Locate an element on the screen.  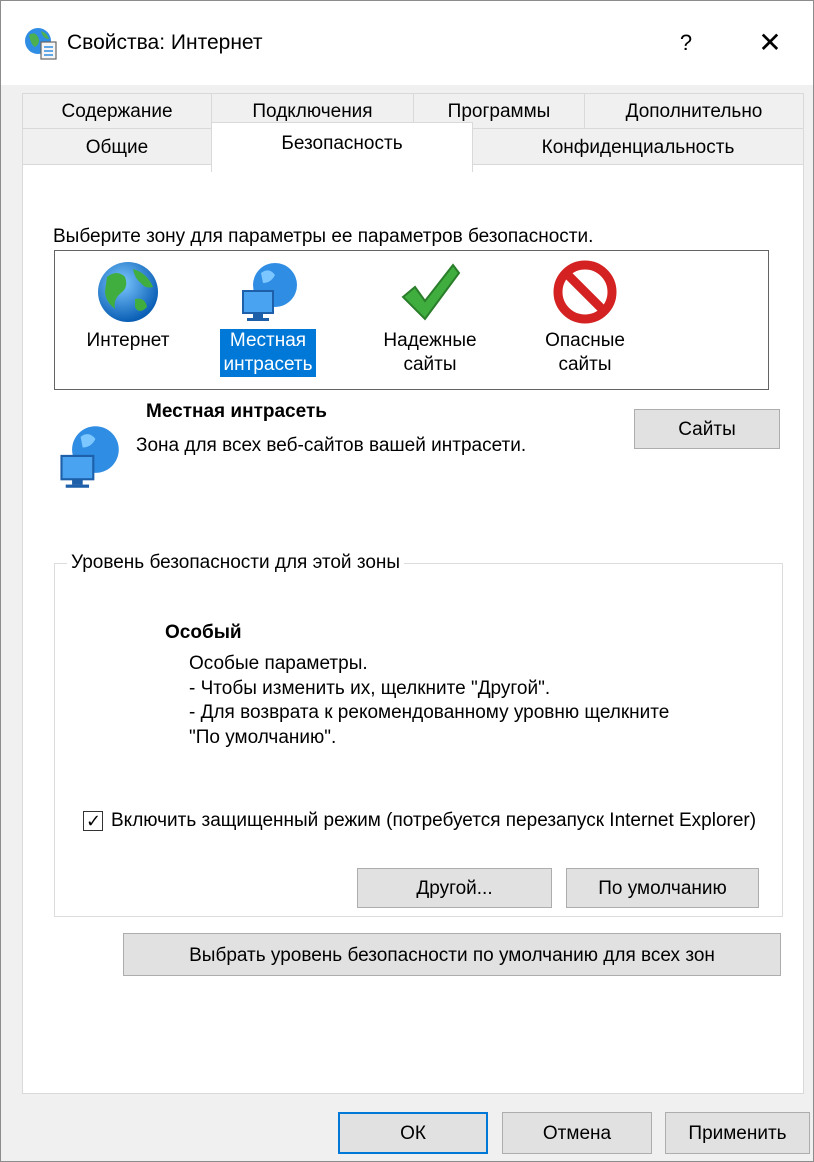
default-level-button: По умолчанию is located at coordinates (662, 888).